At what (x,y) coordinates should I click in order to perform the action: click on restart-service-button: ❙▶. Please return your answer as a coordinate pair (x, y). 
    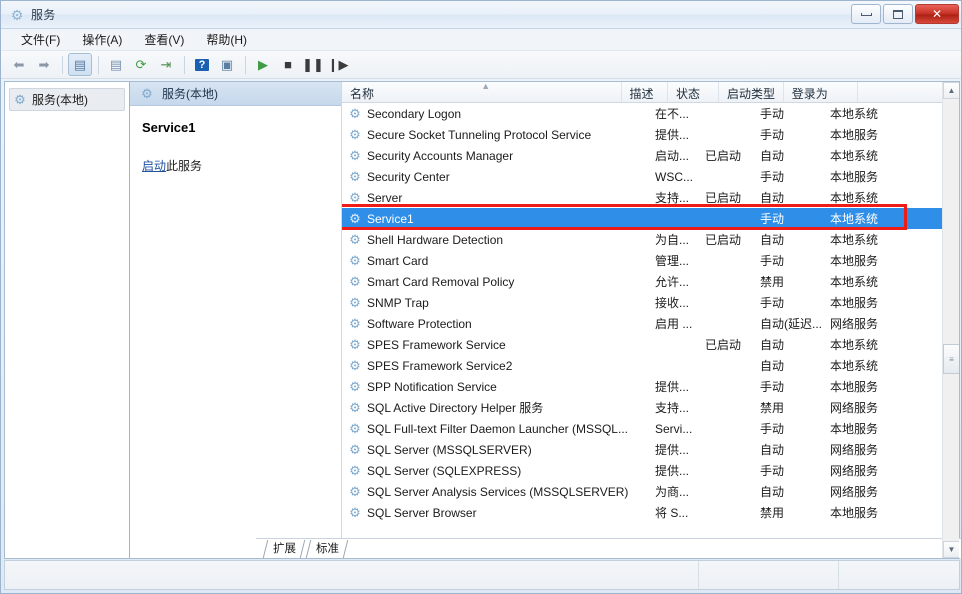
    Looking at the image, I should click on (338, 64).